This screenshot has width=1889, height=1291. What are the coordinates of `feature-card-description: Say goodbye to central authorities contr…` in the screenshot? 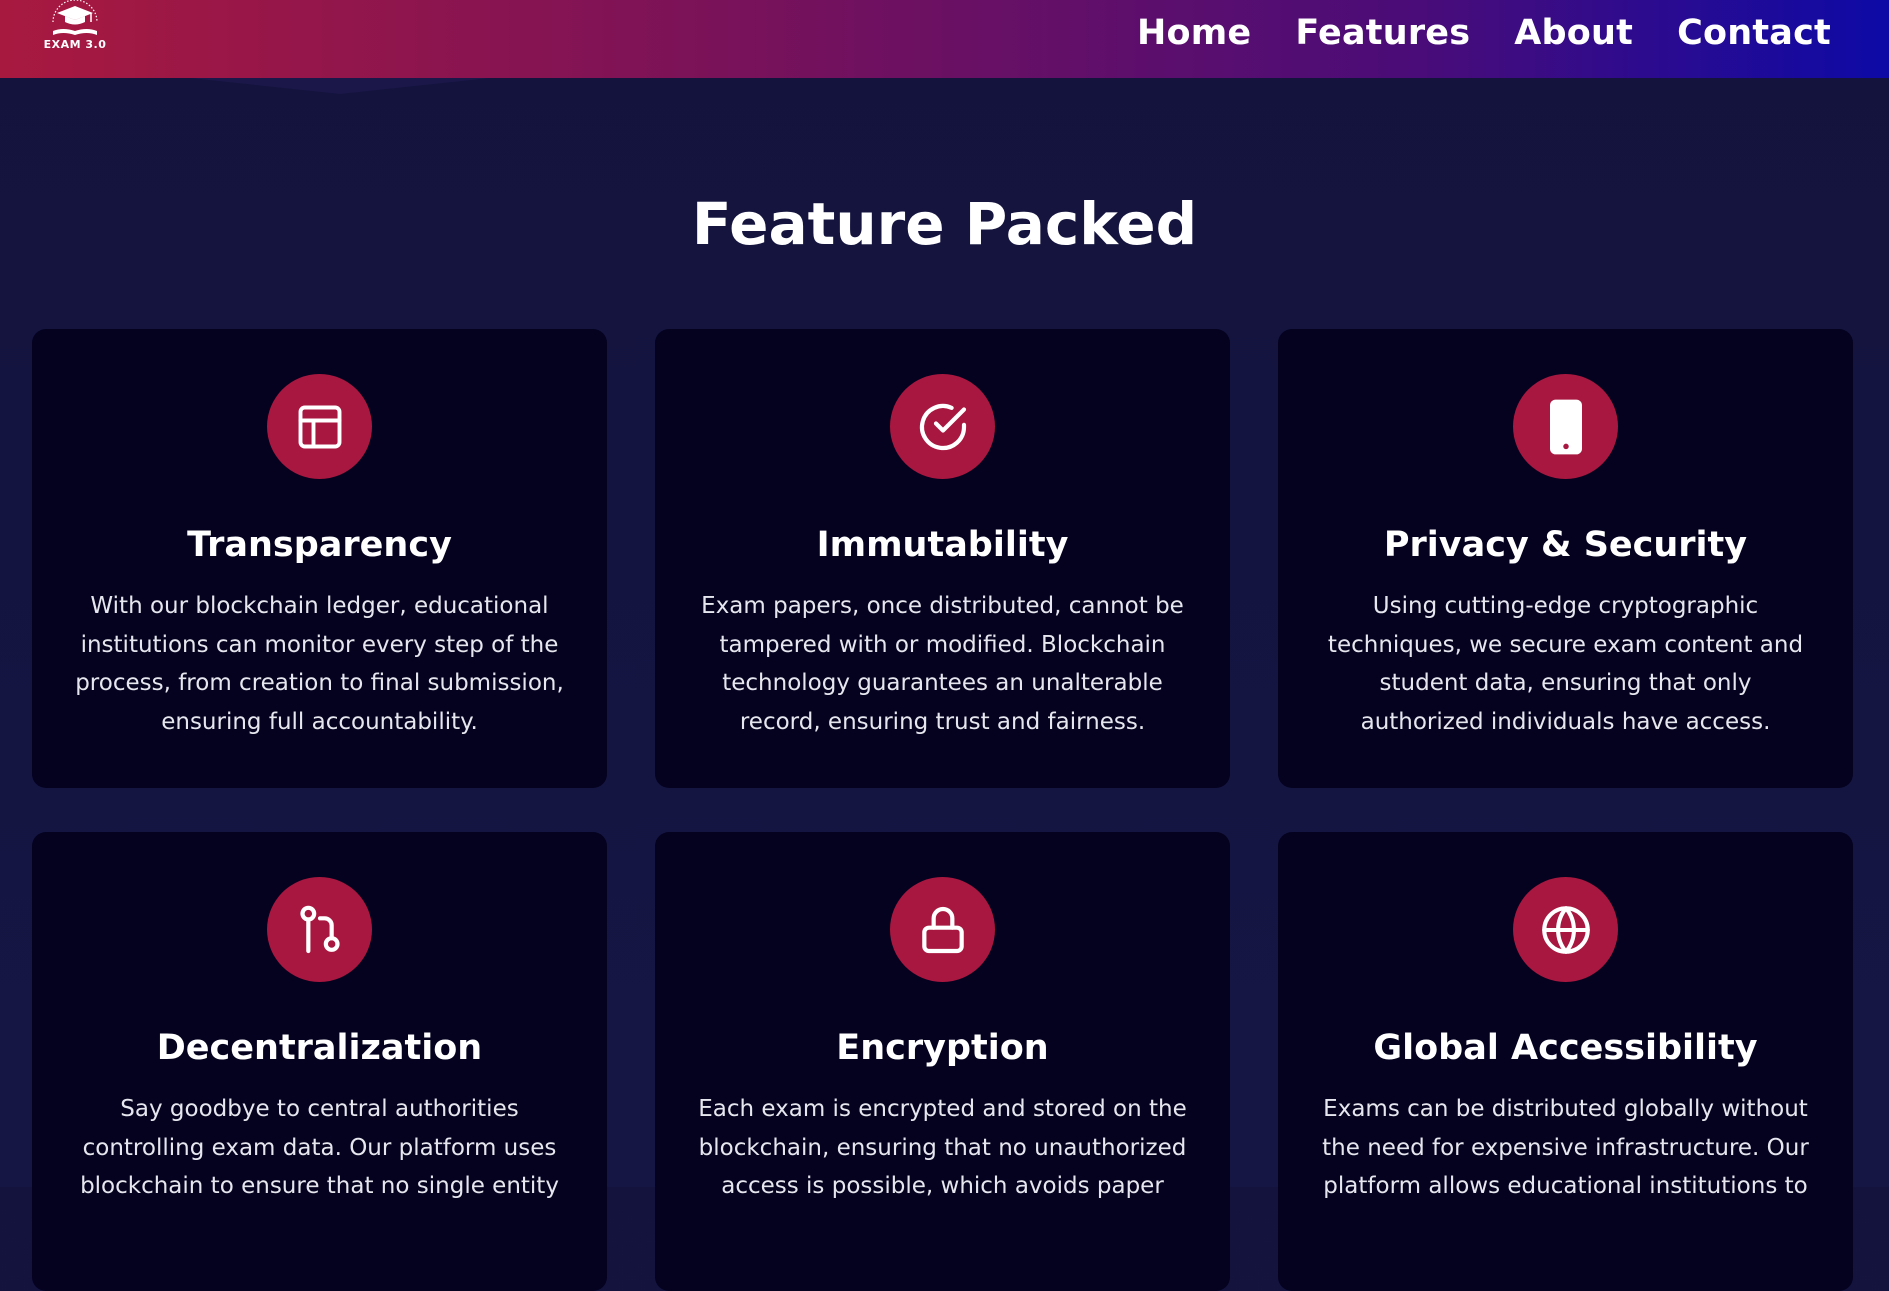 It's located at (319, 1147).